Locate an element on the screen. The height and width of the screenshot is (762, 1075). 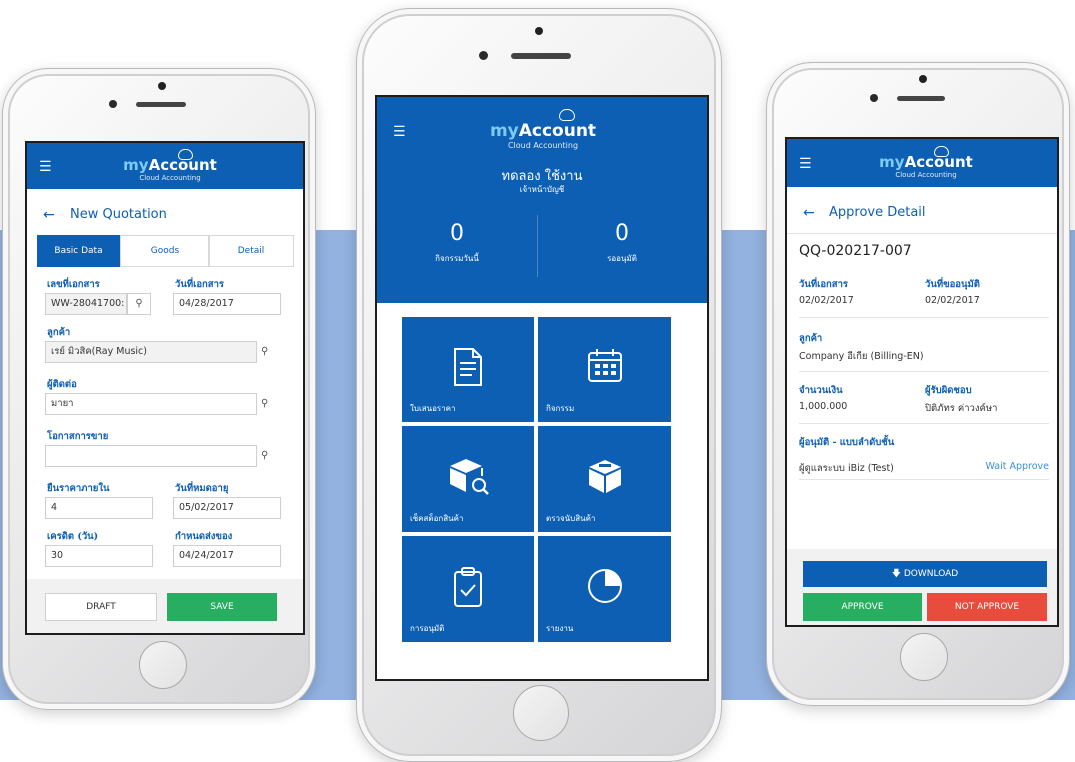
doc-date-field: 04/28/2017 is located at coordinates (227, 304).